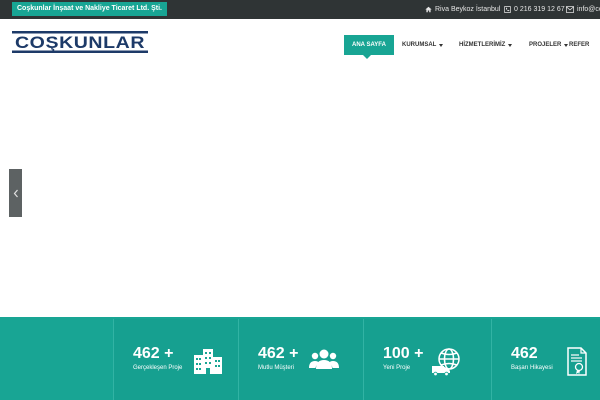 The height and width of the screenshot is (400, 600). I want to click on nav-item-ana-sayfa: ANA SAYFA, so click(369, 47).